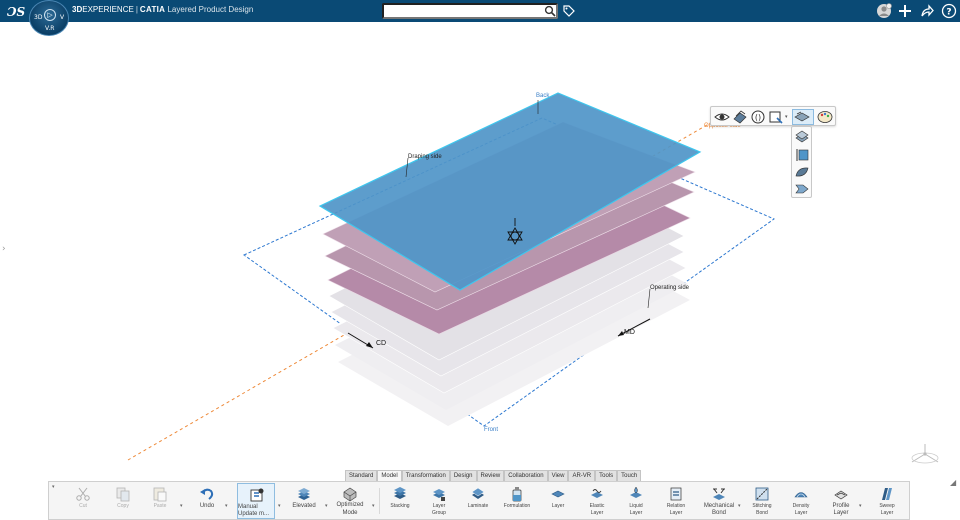  I want to click on optimized-mode-icon, so click(350, 494).